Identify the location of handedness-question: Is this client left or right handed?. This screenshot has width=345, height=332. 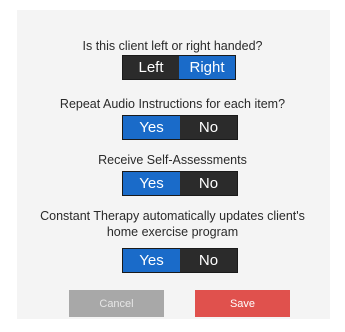
(172, 46).